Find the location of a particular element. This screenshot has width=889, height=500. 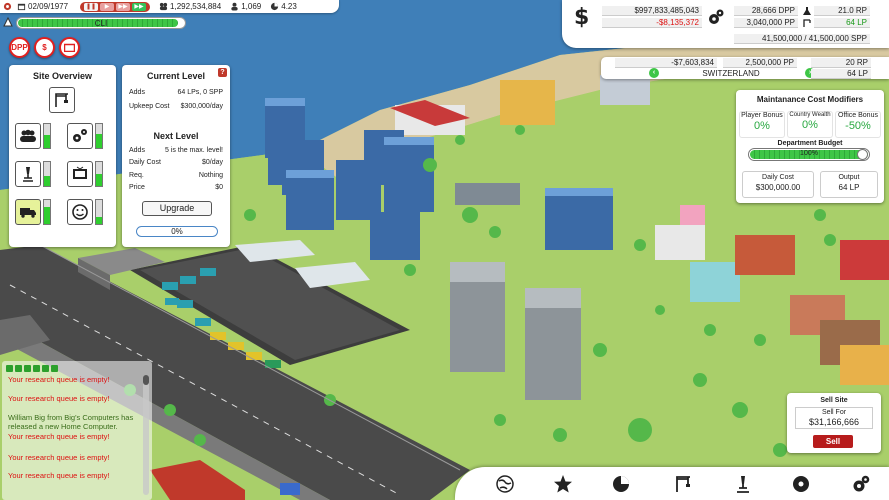

country-lp: 64 LP is located at coordinates (841, 74).